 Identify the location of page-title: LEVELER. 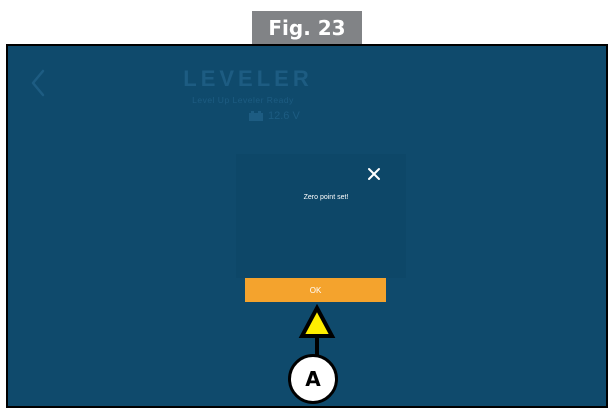
(248, 78).